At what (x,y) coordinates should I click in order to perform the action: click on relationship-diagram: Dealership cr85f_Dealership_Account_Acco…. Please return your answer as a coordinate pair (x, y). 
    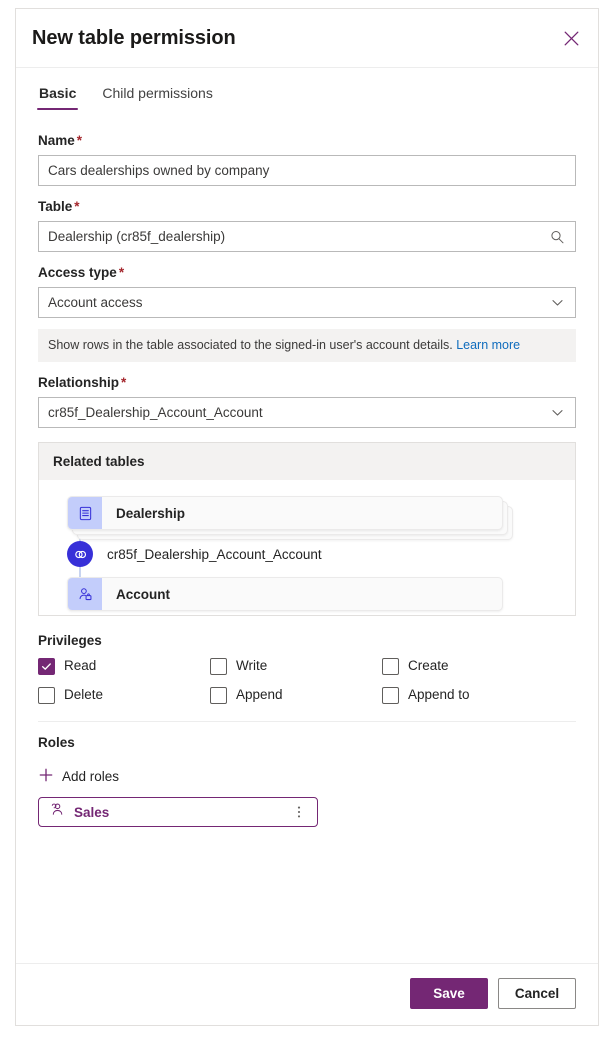
    Looking at the image, I should click on (307, 547).